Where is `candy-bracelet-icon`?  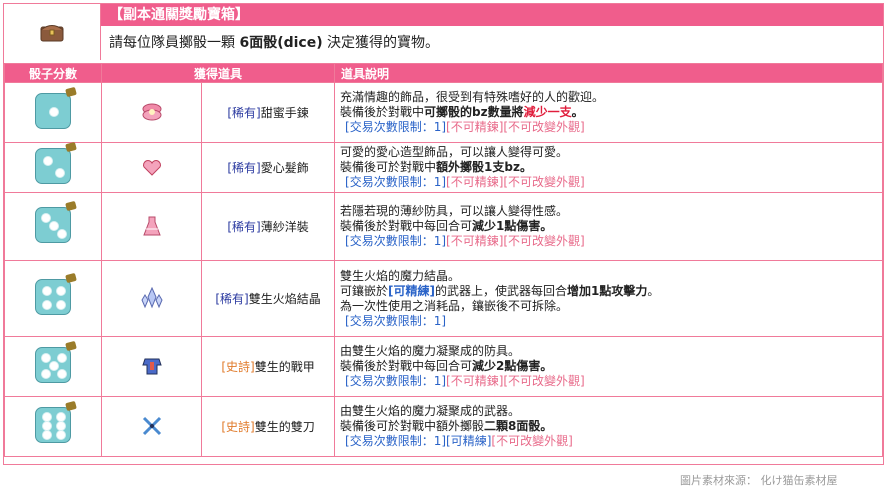
candy-bracelet-icon is located at coordinates (152, 112).